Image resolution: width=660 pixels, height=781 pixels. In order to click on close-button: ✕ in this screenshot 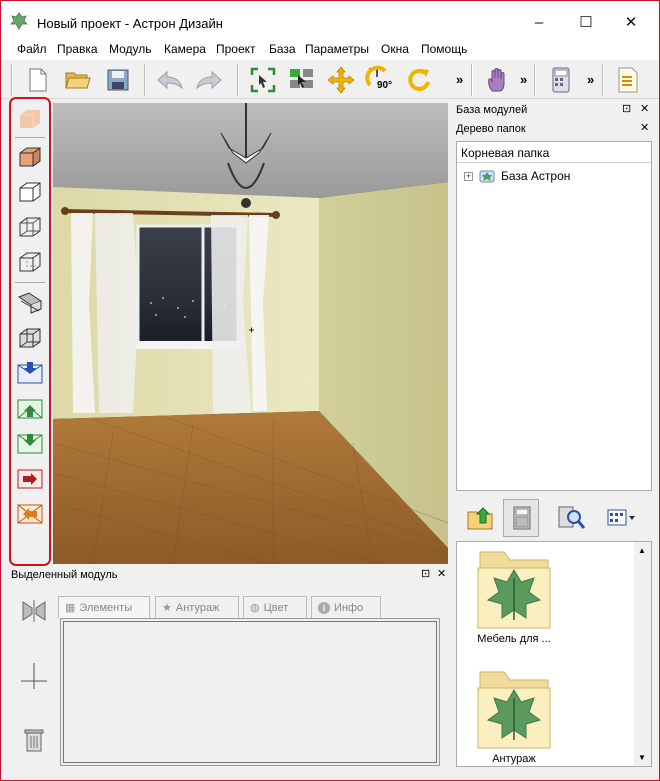, I will do `click(631, 23)`.